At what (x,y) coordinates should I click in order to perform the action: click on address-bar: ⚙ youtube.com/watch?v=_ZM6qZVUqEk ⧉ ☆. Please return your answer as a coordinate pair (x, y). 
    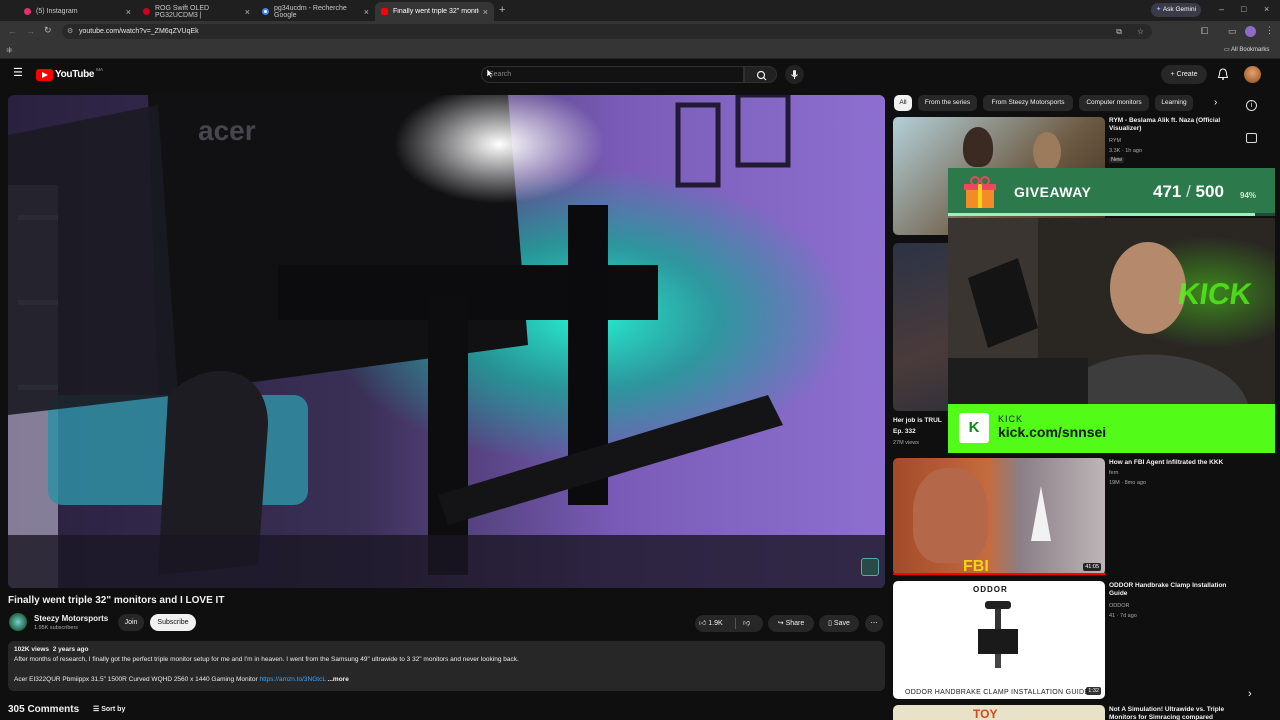
    Looking at the image, I should click on (607, 31).